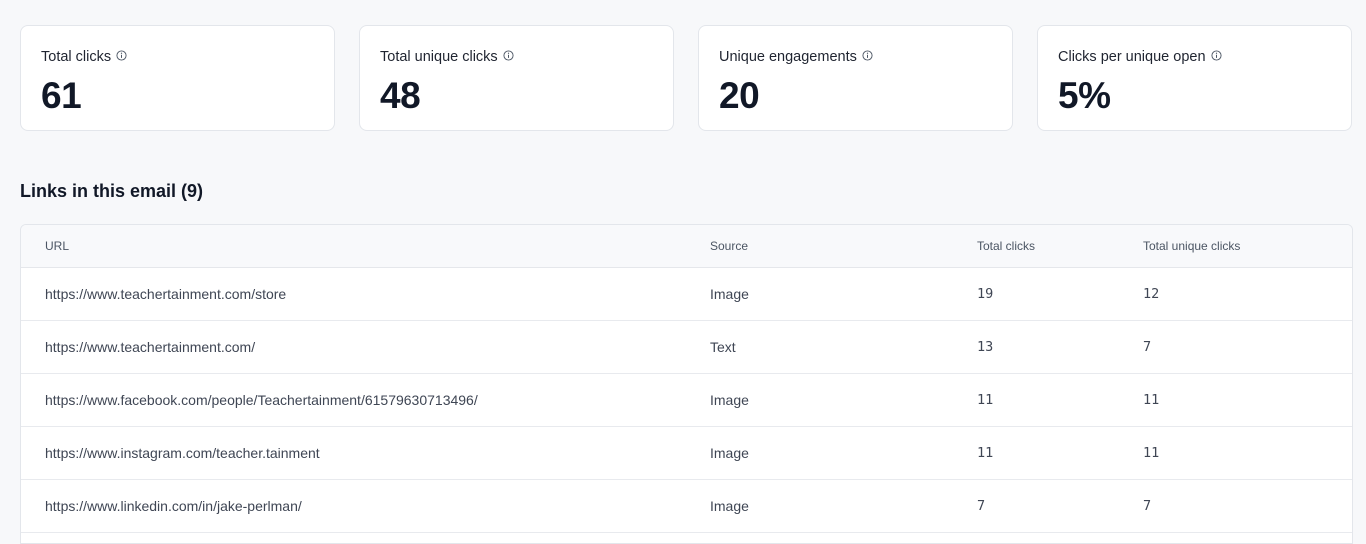 This screenshot has height=544, width=1366. What do you see at coordinates (1191, 246) in the screenshot?
I see `column-header-total-unique-clicks: Total unique clicks` at bounding box center [1191, 246].